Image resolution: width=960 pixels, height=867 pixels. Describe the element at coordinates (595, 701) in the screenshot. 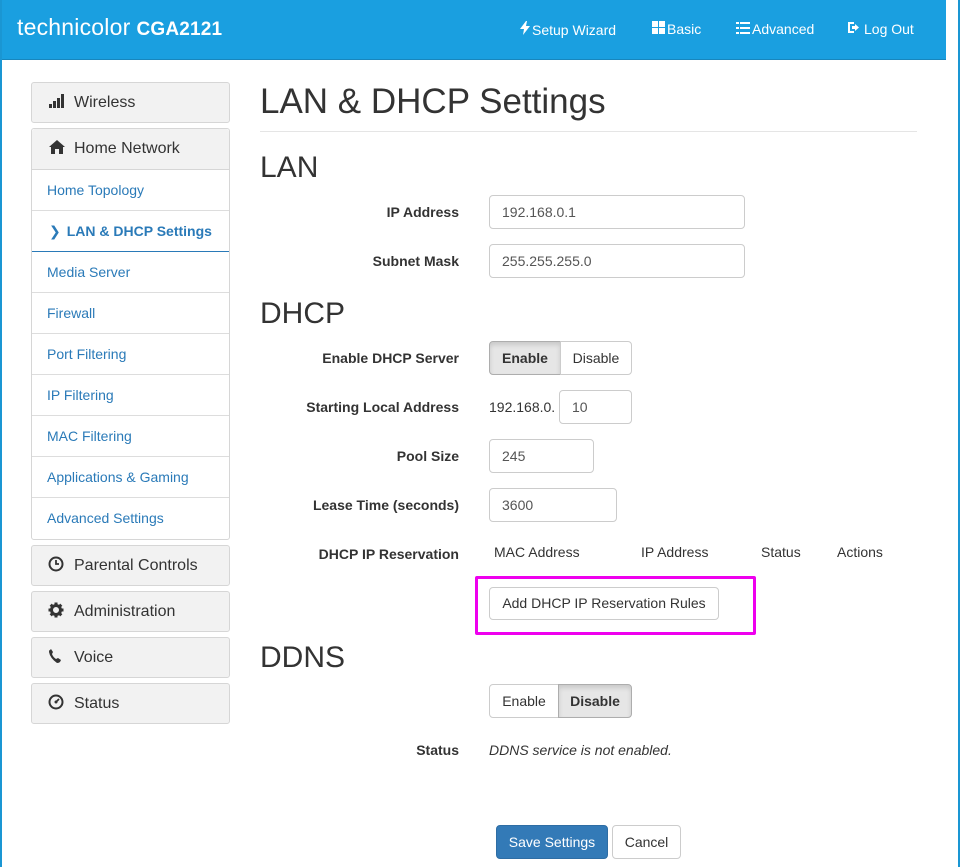

I see `ddns-disable-button: Disable` at that location.